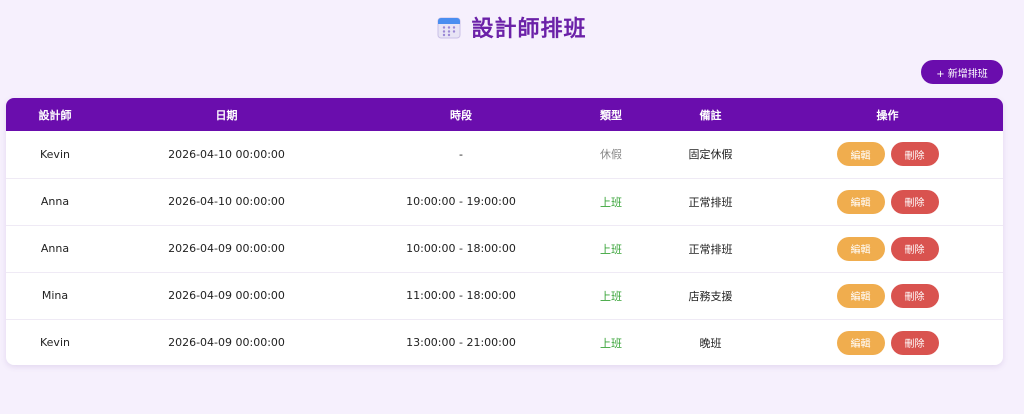 This screenshot has width=1024, height=414. Describe the element at coordinates (710, 296) in the screenshot. I see `cell-note: 店務支援` at that location.